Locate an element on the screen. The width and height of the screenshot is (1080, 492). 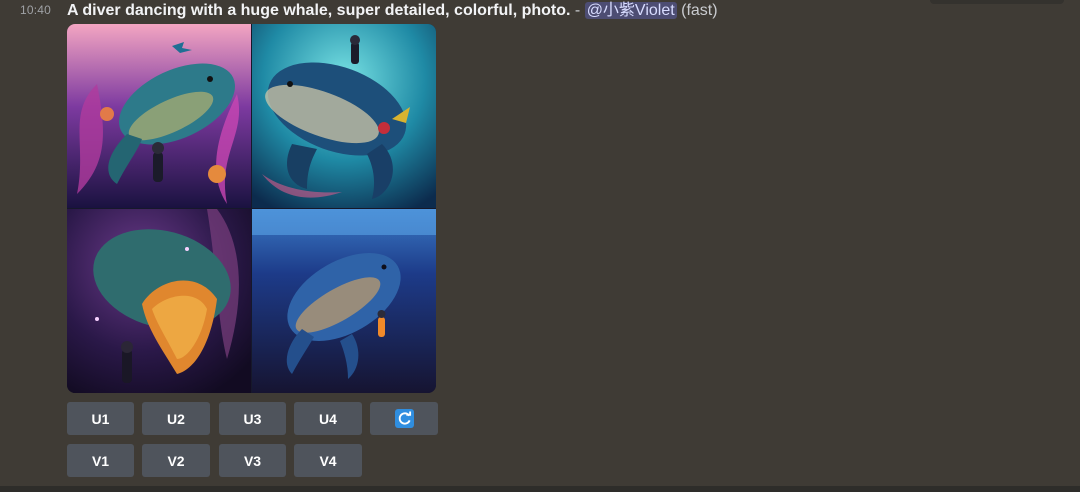
upscale-button-1: U1 is located at coordinates (100, 418).